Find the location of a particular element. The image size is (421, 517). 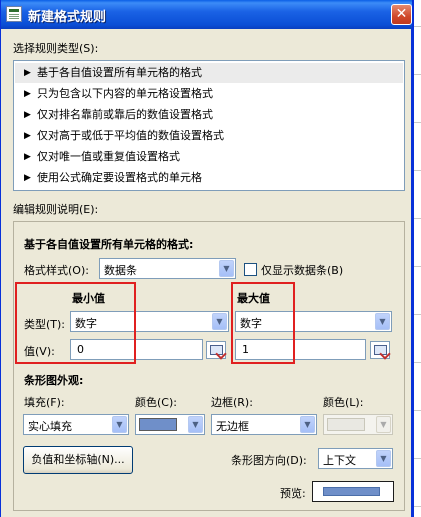

fill-select: 实心填充 ▼ is located at coordinates (76, 424).